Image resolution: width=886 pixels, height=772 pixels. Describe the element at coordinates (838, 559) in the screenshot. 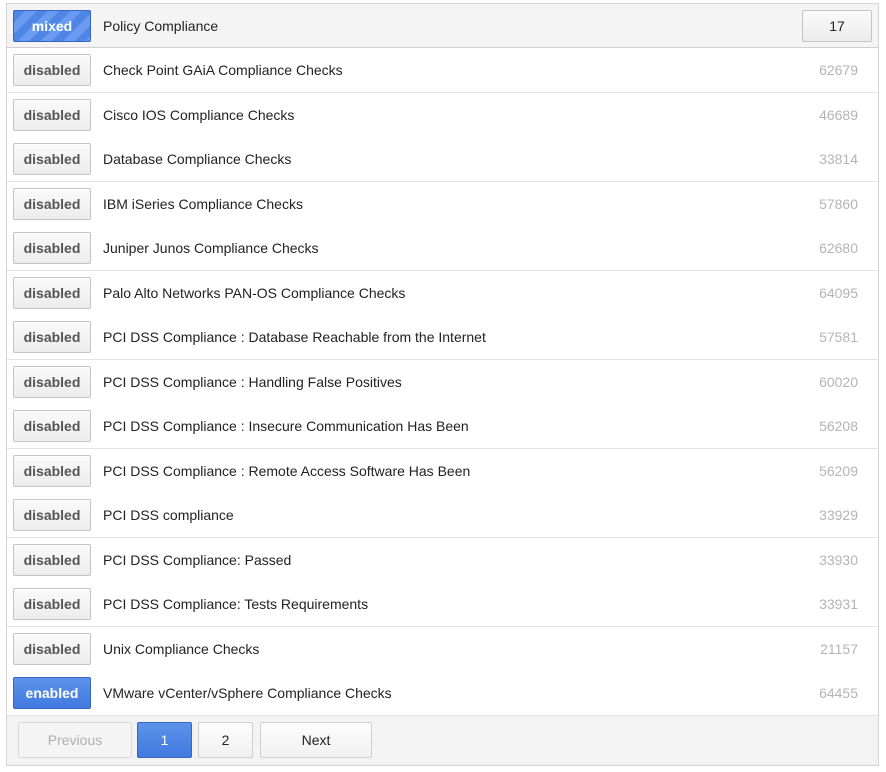

I see `plugin-id: 33930` at that location.